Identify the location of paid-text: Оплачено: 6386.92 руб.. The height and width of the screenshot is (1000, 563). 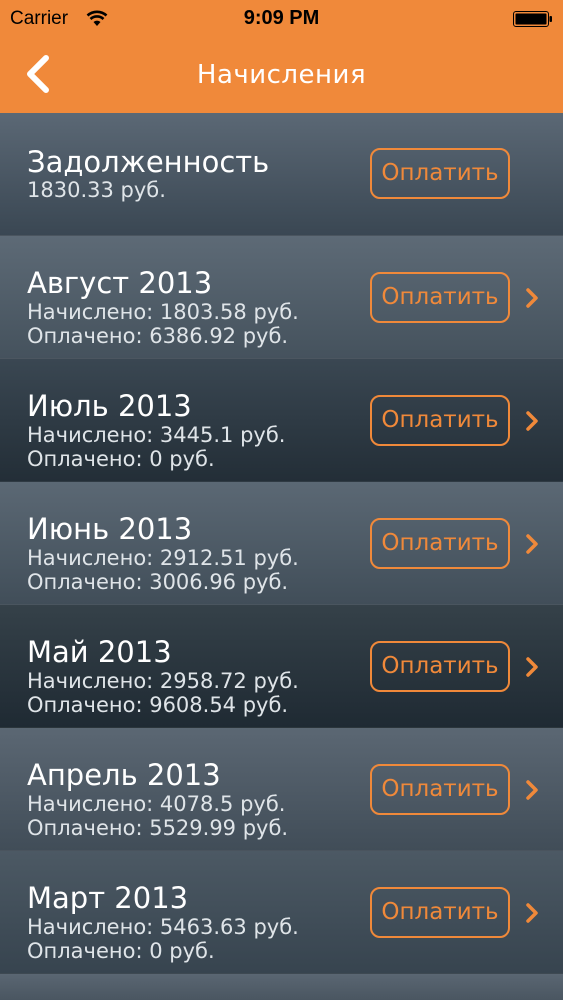
(158, 336).